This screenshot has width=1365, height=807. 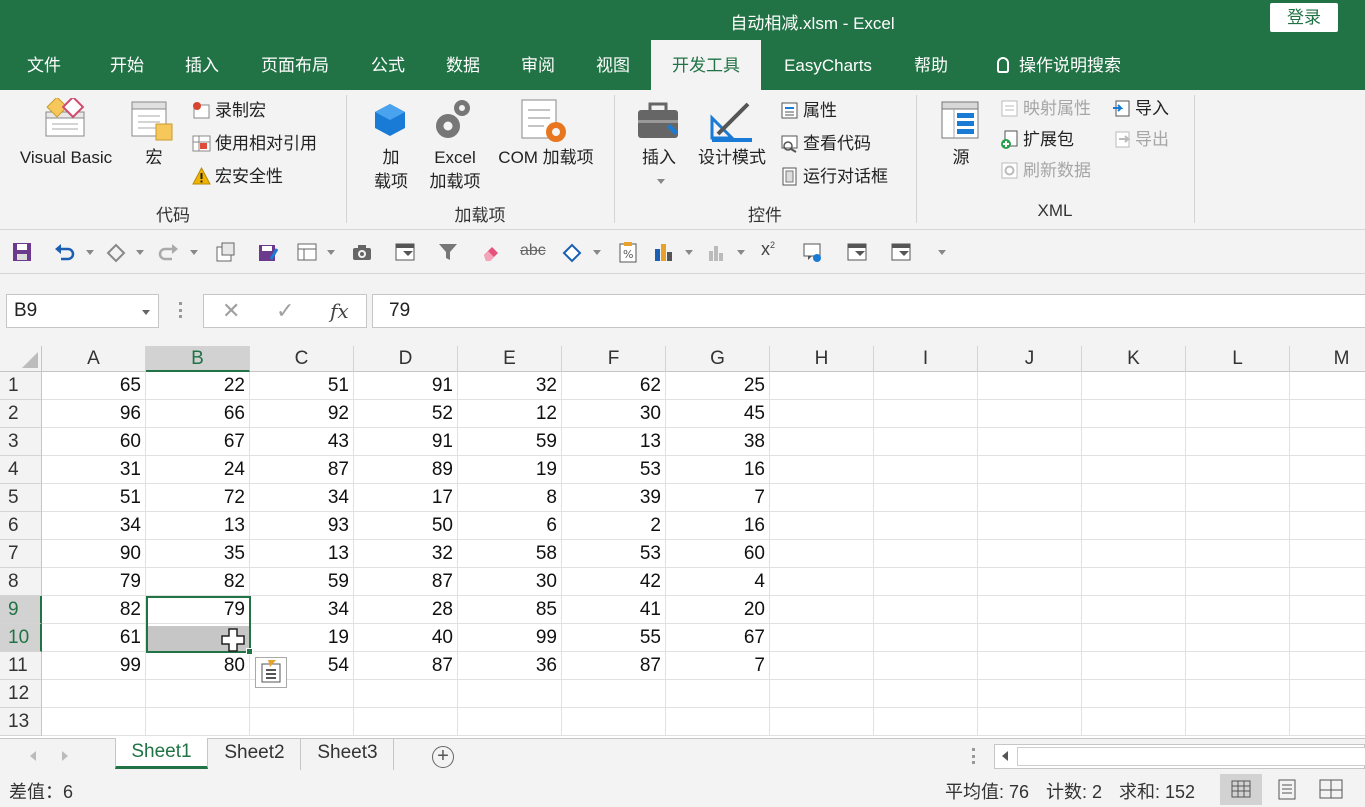 What do you see at coordinates (180, 310) in the screenshot?
I see `formula-bar-splitter` at bounding box center [180, 310].